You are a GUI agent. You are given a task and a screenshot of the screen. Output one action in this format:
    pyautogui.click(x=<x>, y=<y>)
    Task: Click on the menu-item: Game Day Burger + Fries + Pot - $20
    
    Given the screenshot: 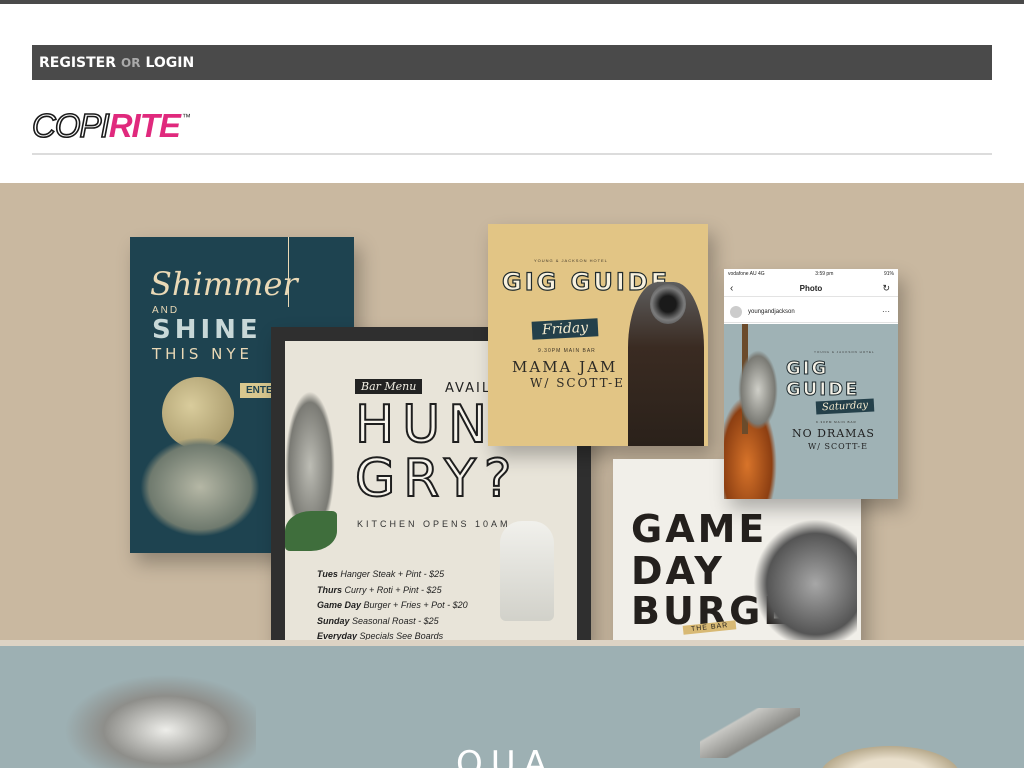 What is the action you would take?
    pyautogui.click(x=392, y=605)
    